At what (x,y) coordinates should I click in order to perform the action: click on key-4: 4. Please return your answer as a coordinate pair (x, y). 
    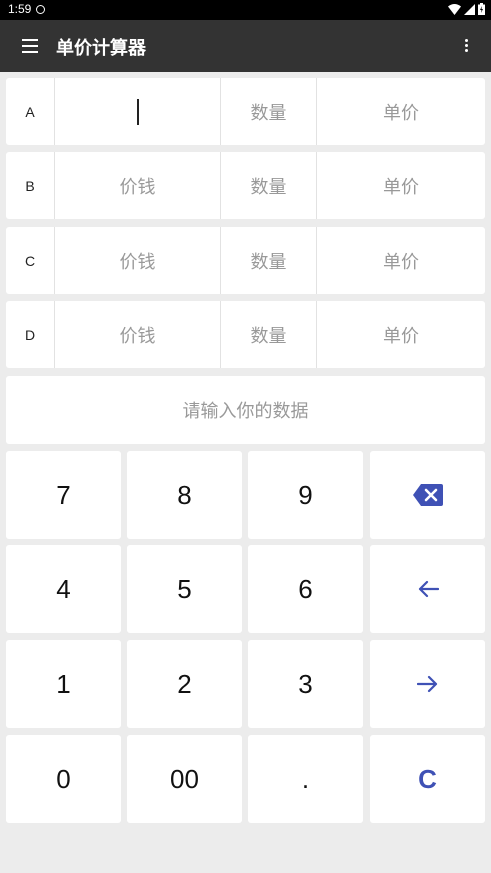
    Looking at the image, I should click on (63, 589).